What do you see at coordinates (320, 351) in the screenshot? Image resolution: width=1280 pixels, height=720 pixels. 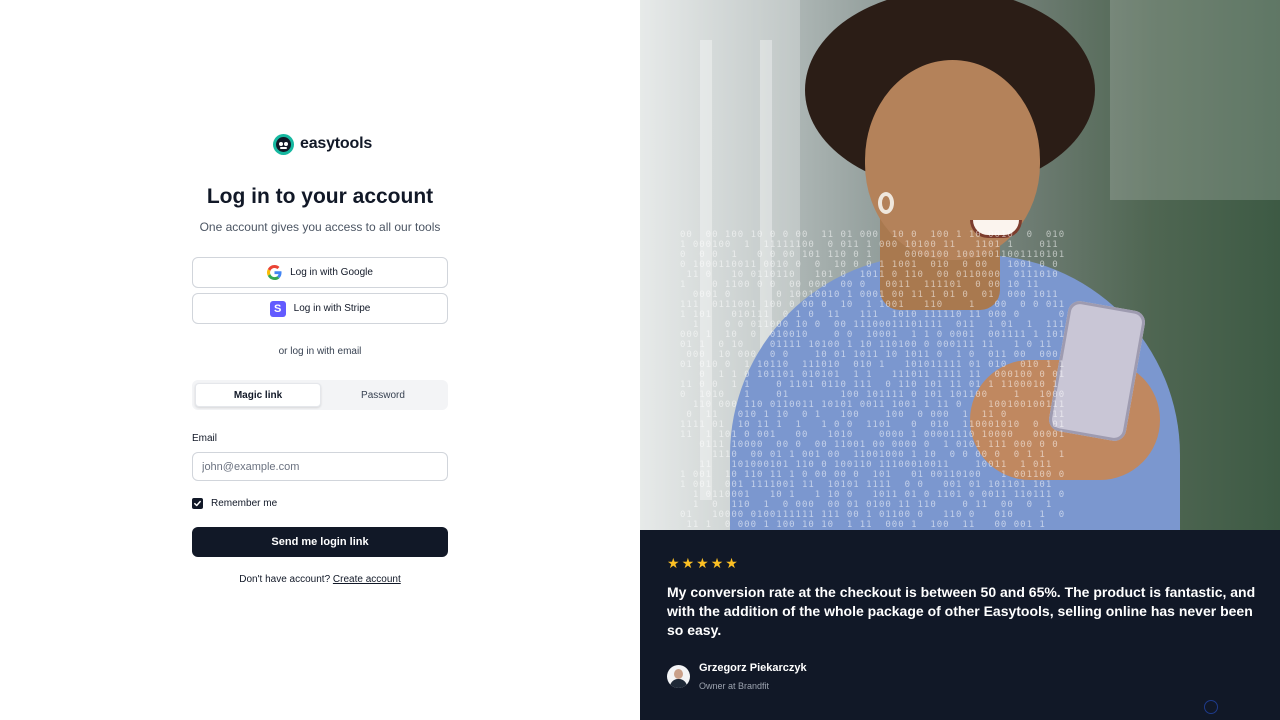 I see `email-divider: or log in with email` at bounding box center [320, 351].